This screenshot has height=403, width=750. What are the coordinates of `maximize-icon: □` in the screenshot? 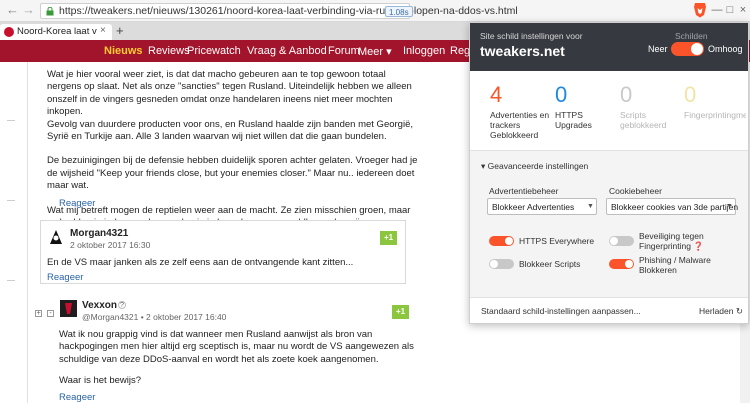 It's located at (730, 10).